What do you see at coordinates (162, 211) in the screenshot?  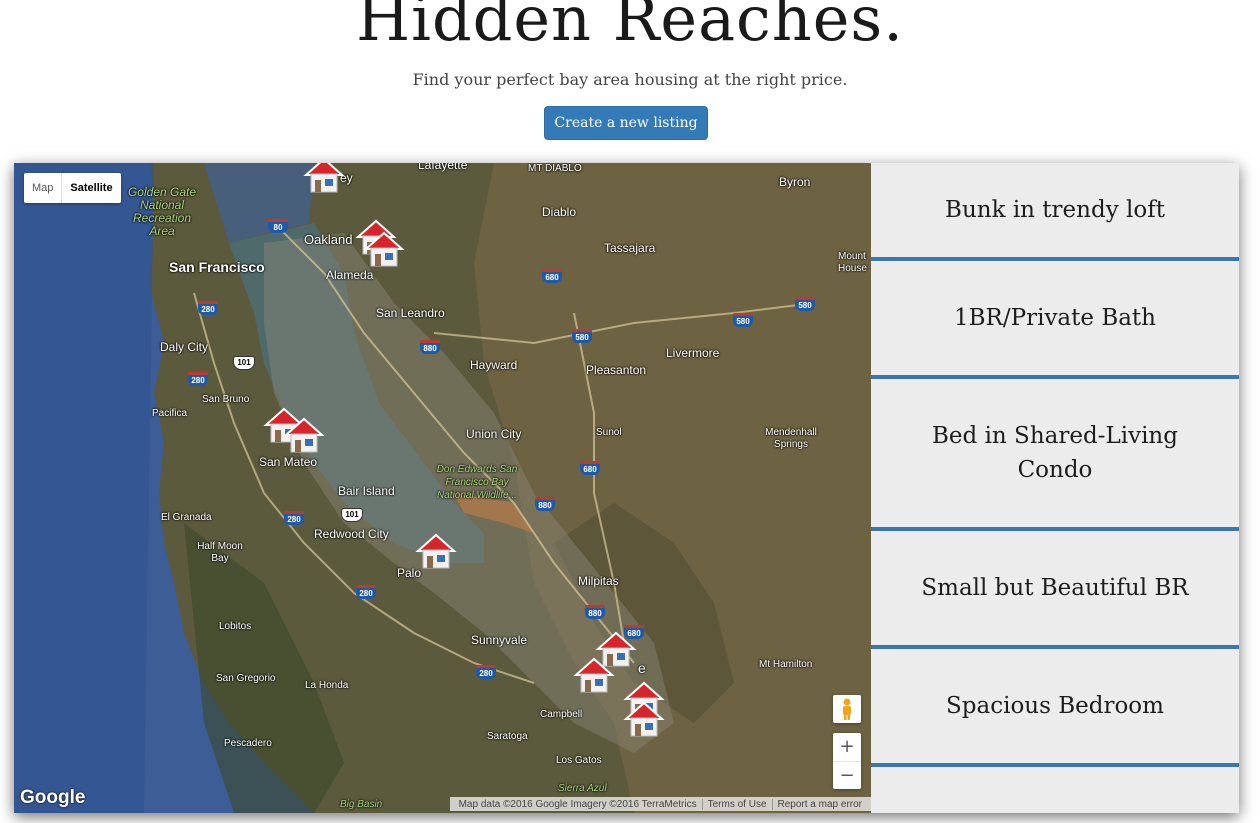 I see `map-label-golden-gate: Golden Gate National Recreation Area` at bounding box center [162, 211].